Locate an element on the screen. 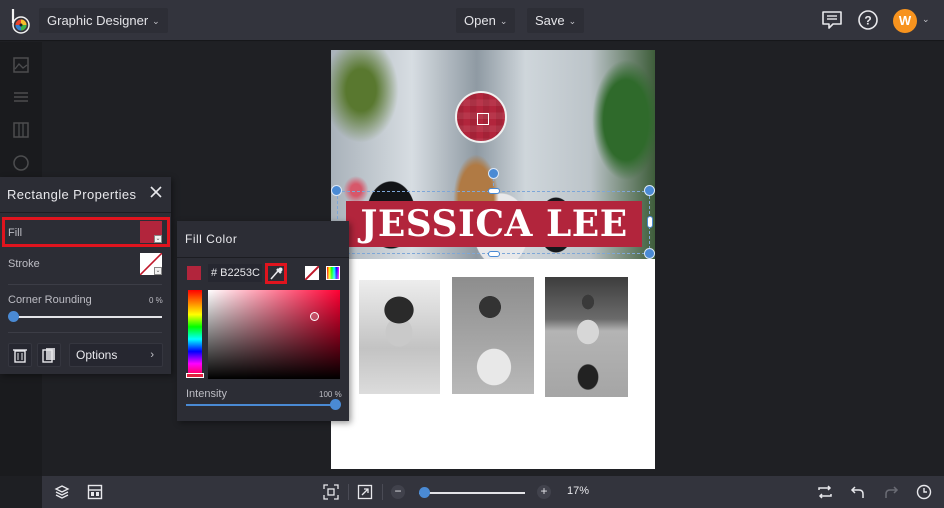 This screenshot has width=944, height=508. rotate-handle is located at coordinates (493, 173).